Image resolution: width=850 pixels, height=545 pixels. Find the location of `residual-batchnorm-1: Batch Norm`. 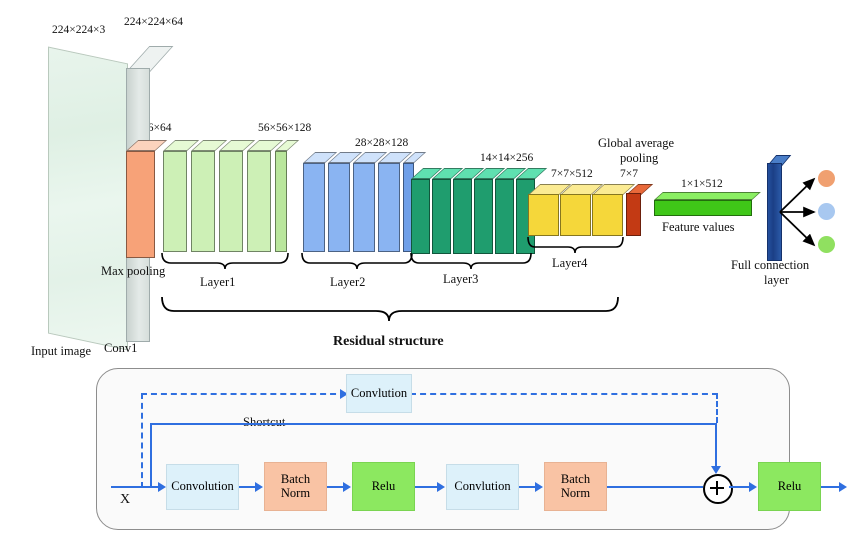

residual-batchnorm-1: Batch Norm is located at coordinates (295, 486).